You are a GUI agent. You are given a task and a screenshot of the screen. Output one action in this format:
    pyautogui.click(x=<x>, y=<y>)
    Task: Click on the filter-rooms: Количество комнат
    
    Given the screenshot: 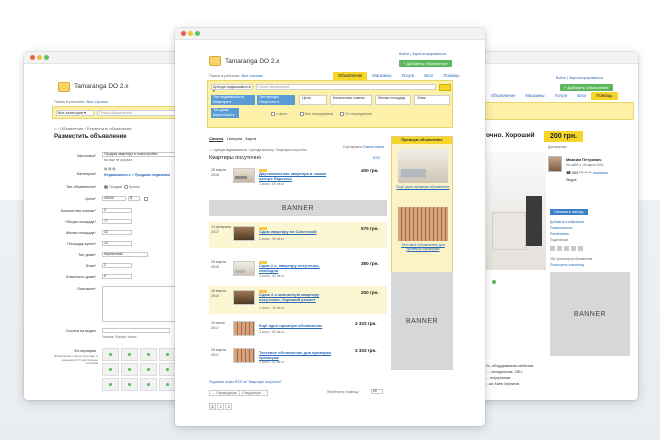 What is the action you would take?
    pyautogui.click(x=351, y=100)
    